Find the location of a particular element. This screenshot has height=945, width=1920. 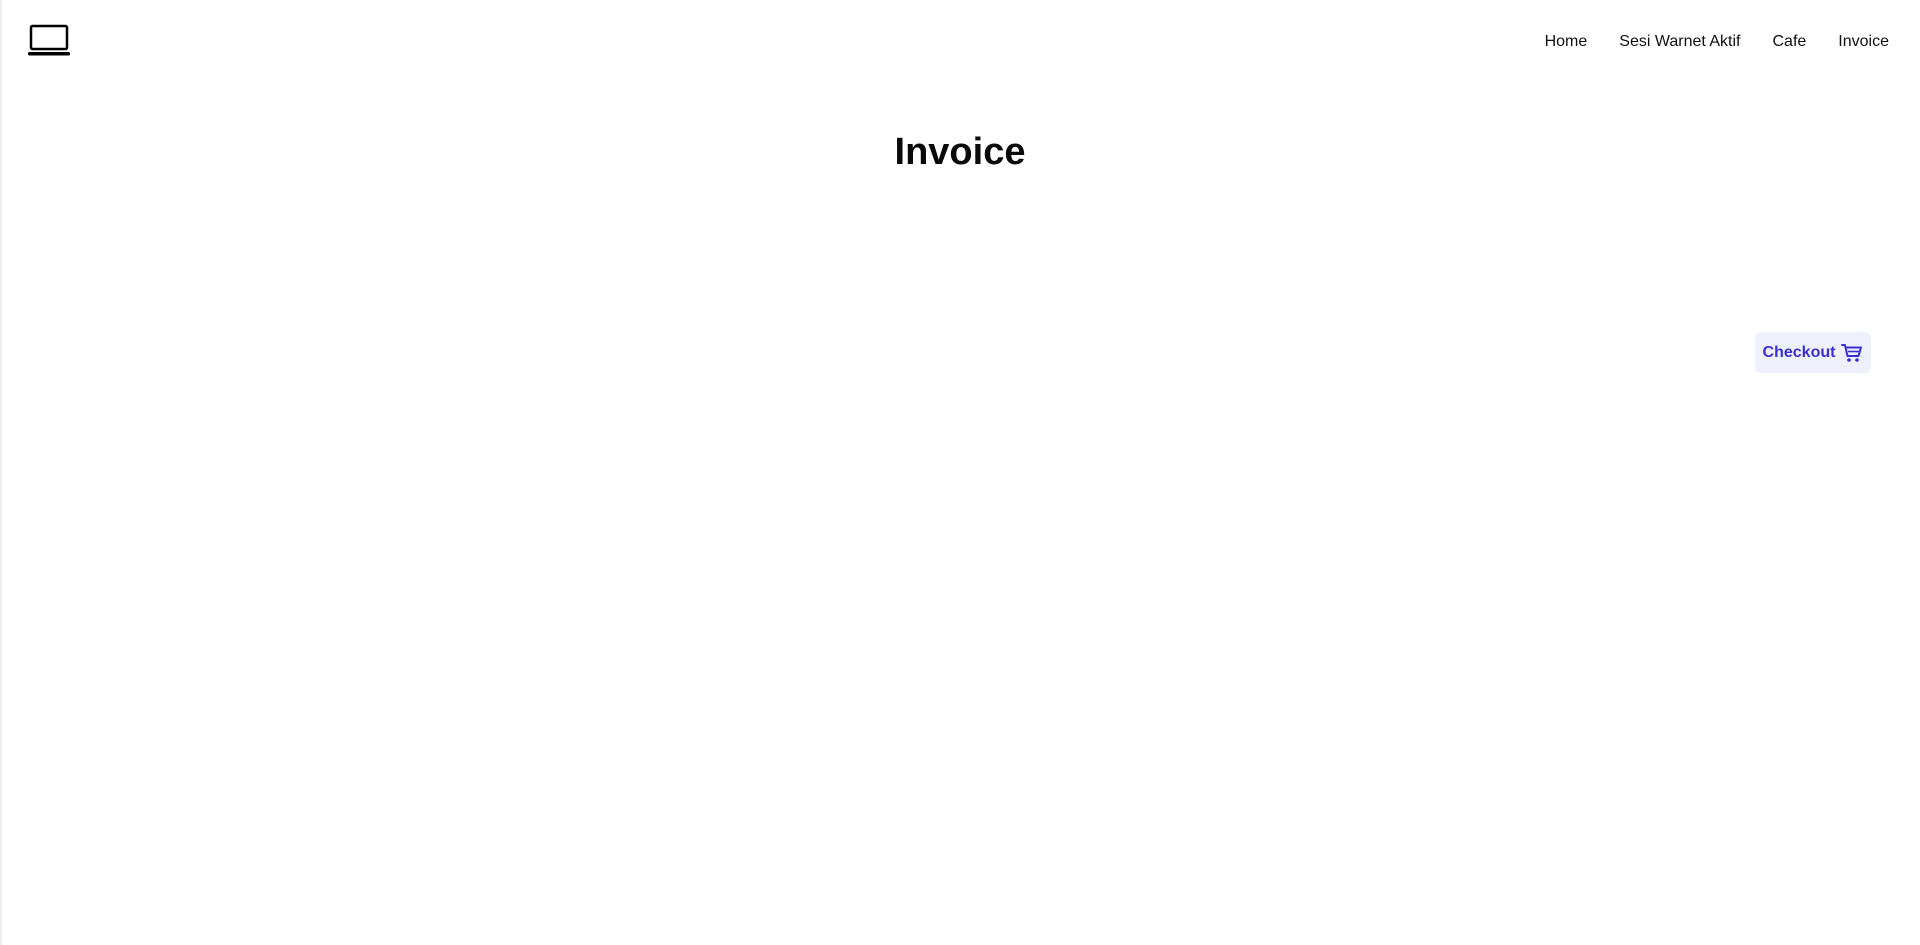

nav-link-invoice: Invoice is located at coordinates (1863, 42).